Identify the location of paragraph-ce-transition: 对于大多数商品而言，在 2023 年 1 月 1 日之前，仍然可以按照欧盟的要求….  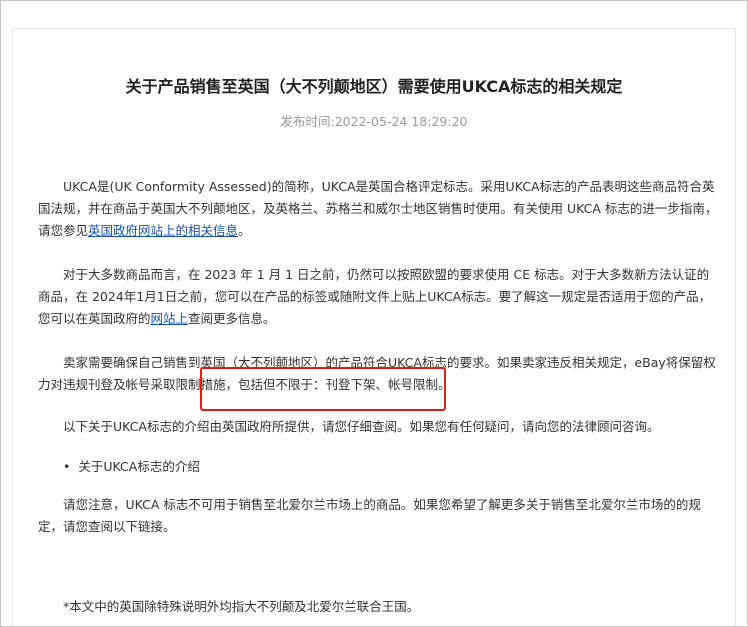
(379, 297).